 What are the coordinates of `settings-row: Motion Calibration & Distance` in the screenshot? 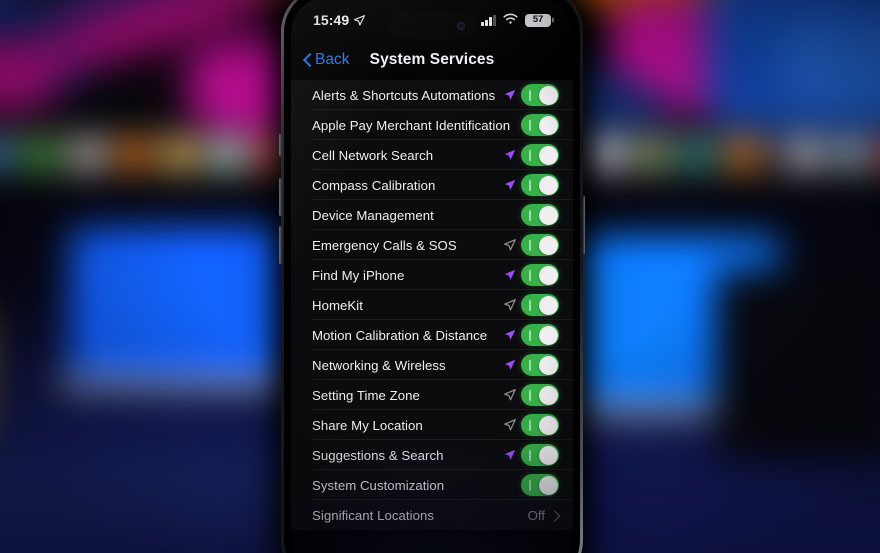 It's located at (432, 335).